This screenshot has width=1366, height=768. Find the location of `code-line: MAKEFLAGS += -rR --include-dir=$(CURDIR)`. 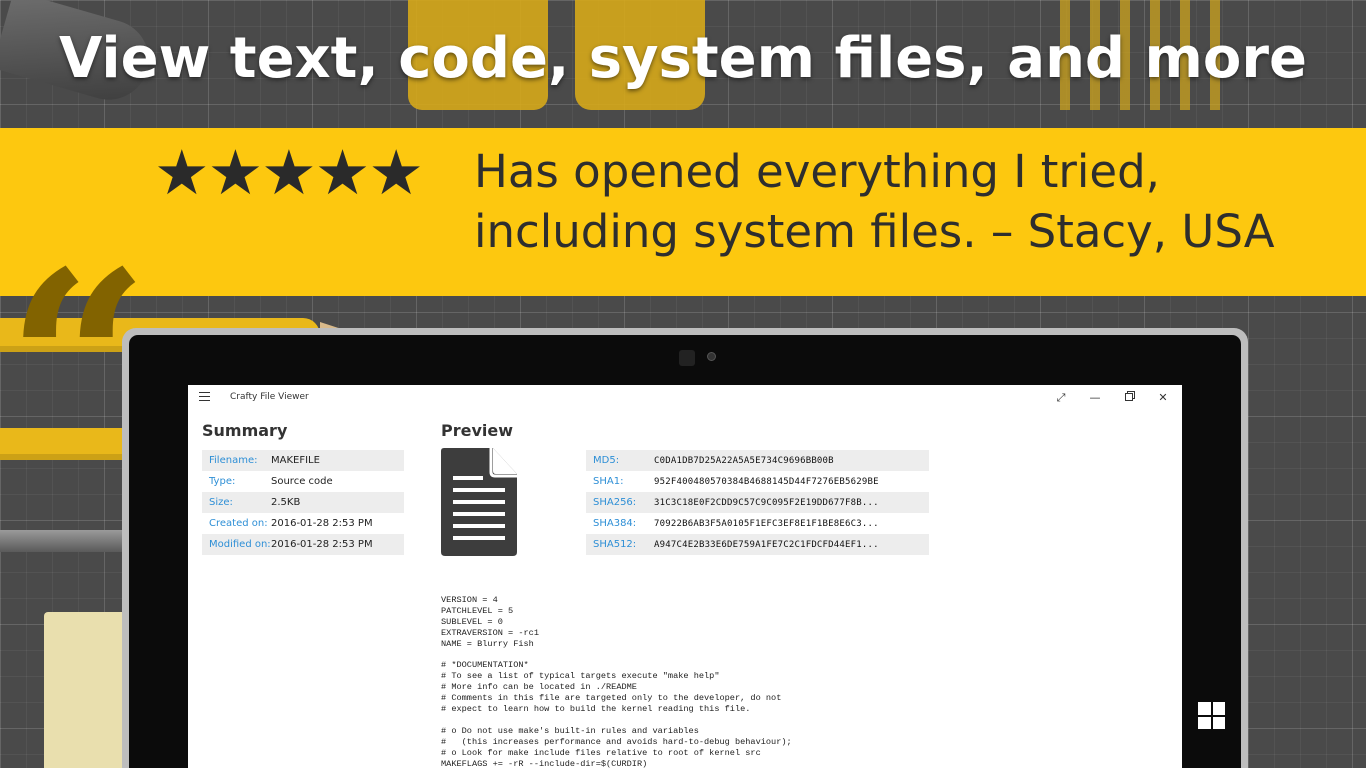

code-line: MAKEFLAGS += -rR --include-dir=$(CURDIR) is located at coordinates (544, 763).